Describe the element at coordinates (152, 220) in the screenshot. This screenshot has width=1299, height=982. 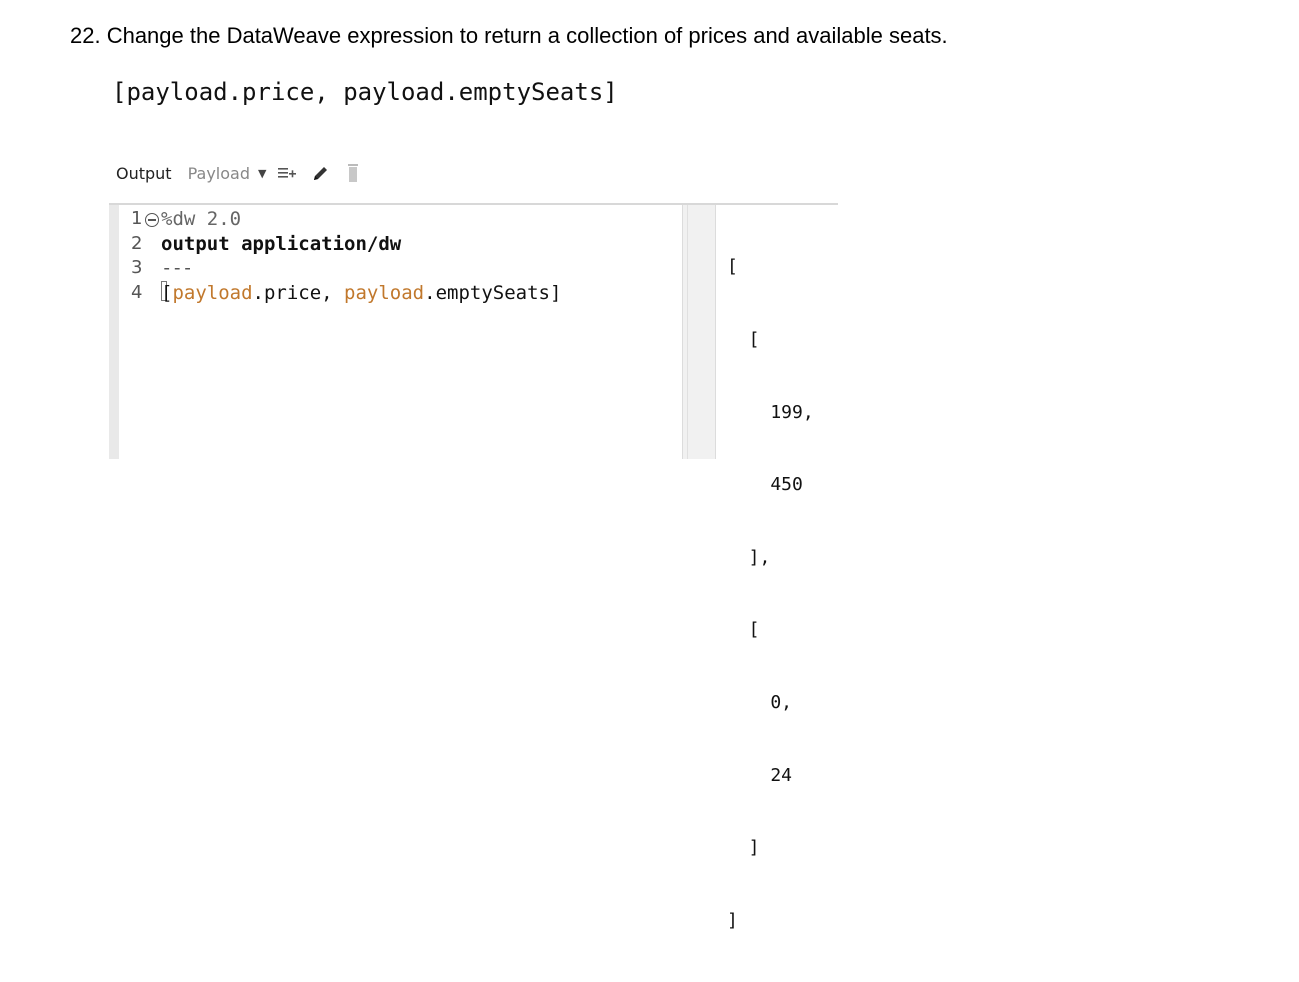
I see `fold-collapse-icon` at that location.